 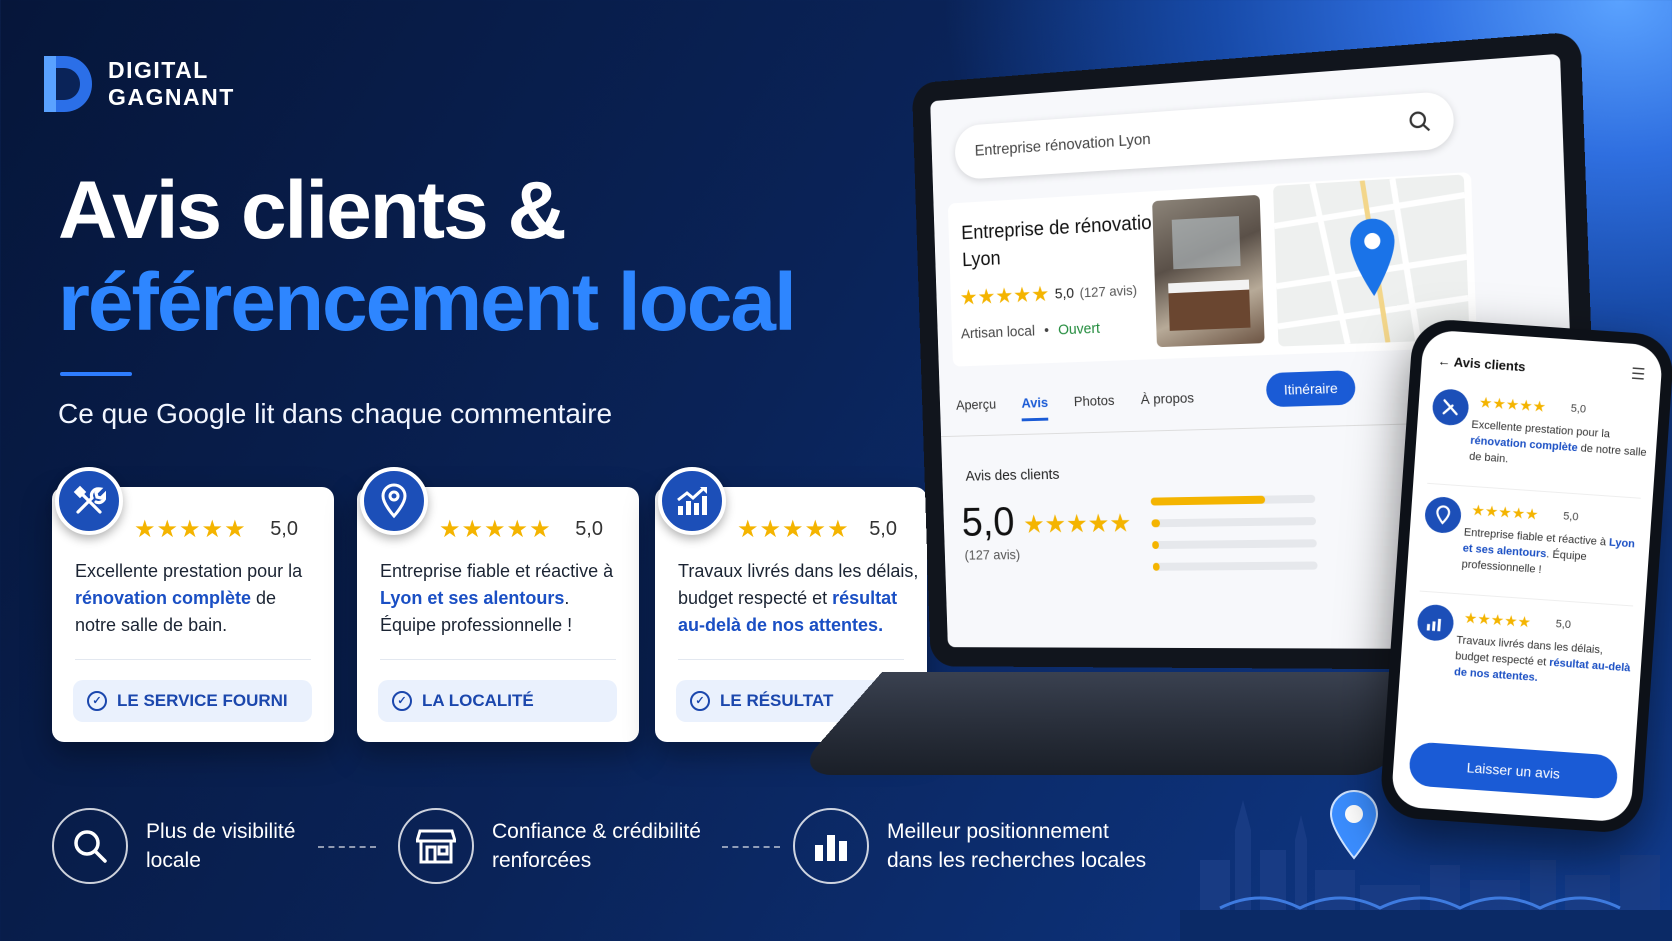 I want to click on benefit-trust: Confiance & crédibilité renforcées, so click(x=549, y=846).